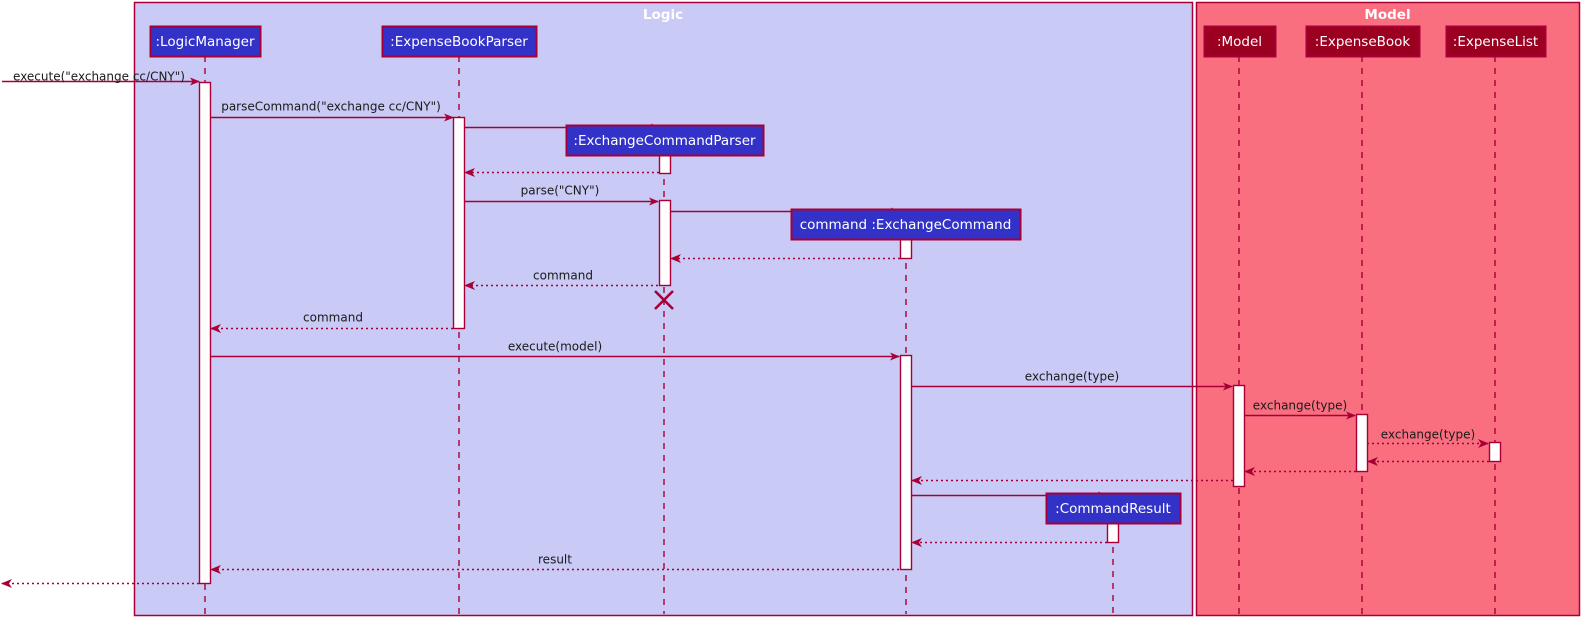 The image size is (1581, 617). Describe the element at coordinates (205, 333) in the screenshot. I see `activation-bar-logicManager` at that location.